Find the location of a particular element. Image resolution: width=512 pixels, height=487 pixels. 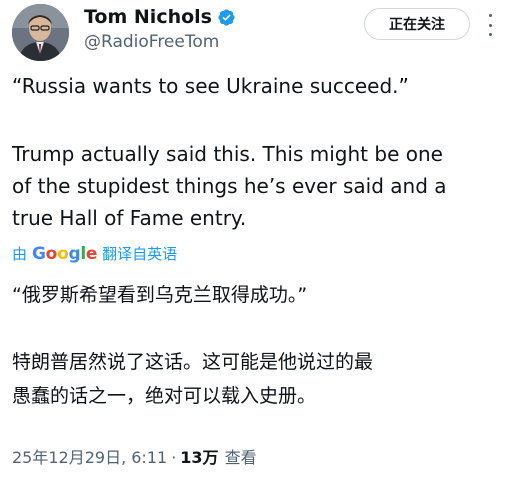

avatar is located at coordinates (40, 32).